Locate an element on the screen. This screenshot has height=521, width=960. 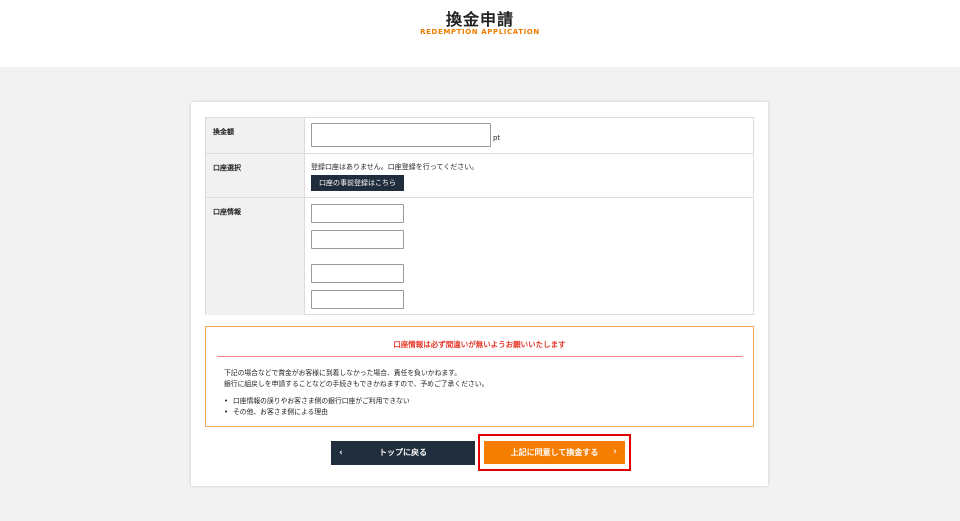
amount-input is located at coordinates (401, 135).